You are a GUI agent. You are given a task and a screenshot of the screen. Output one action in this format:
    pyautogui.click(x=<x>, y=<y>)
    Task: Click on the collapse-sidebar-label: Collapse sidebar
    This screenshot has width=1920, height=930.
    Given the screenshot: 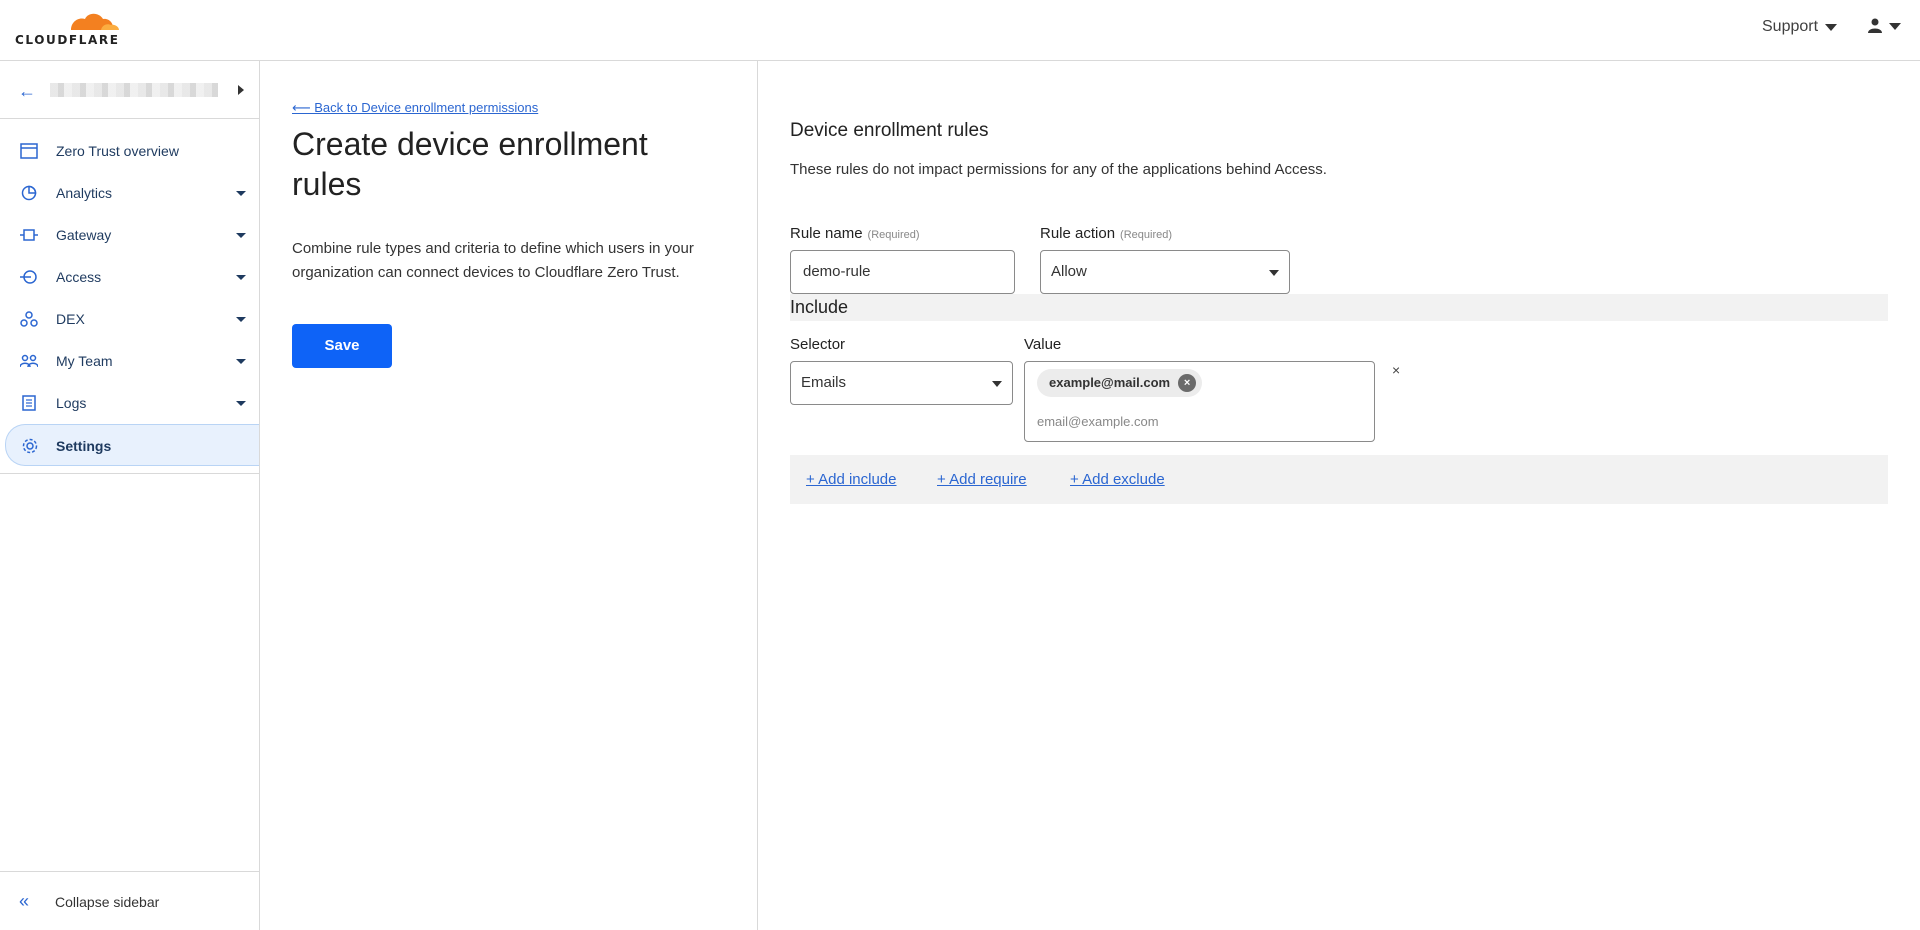 What is the action you would take?
    pyautogui.click(x=107, y=902)
    